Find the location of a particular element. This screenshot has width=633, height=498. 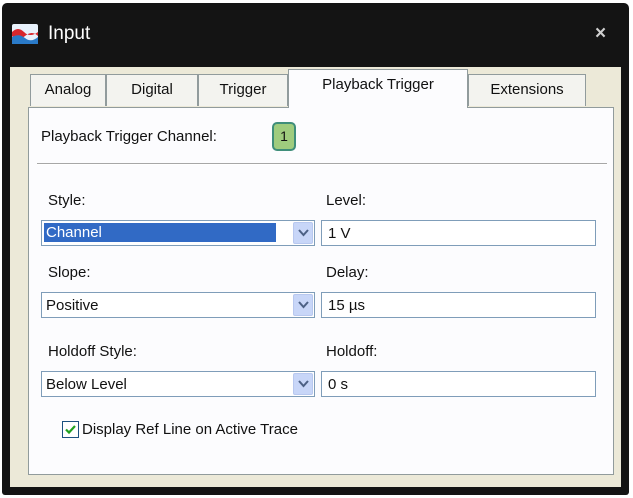

tab-digital: Digital is located at coordinates (152, 90).